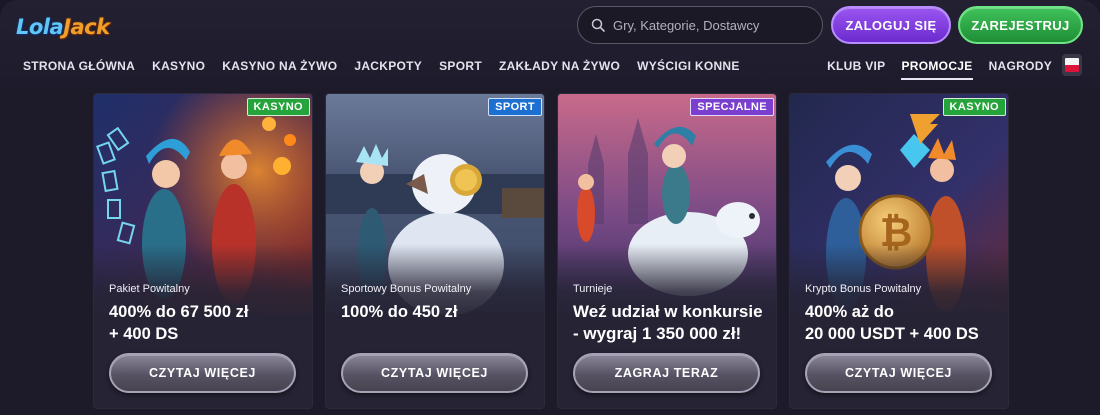  I want to click on search-box, so click(700, 25).